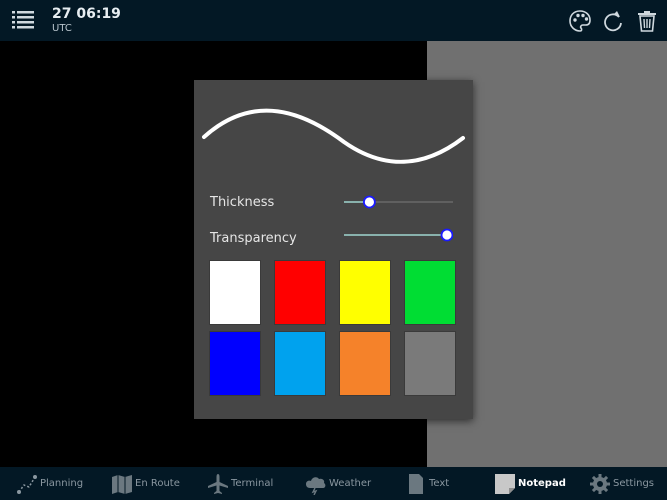  I want to click on nav-label: Planning, so click(62, 483).